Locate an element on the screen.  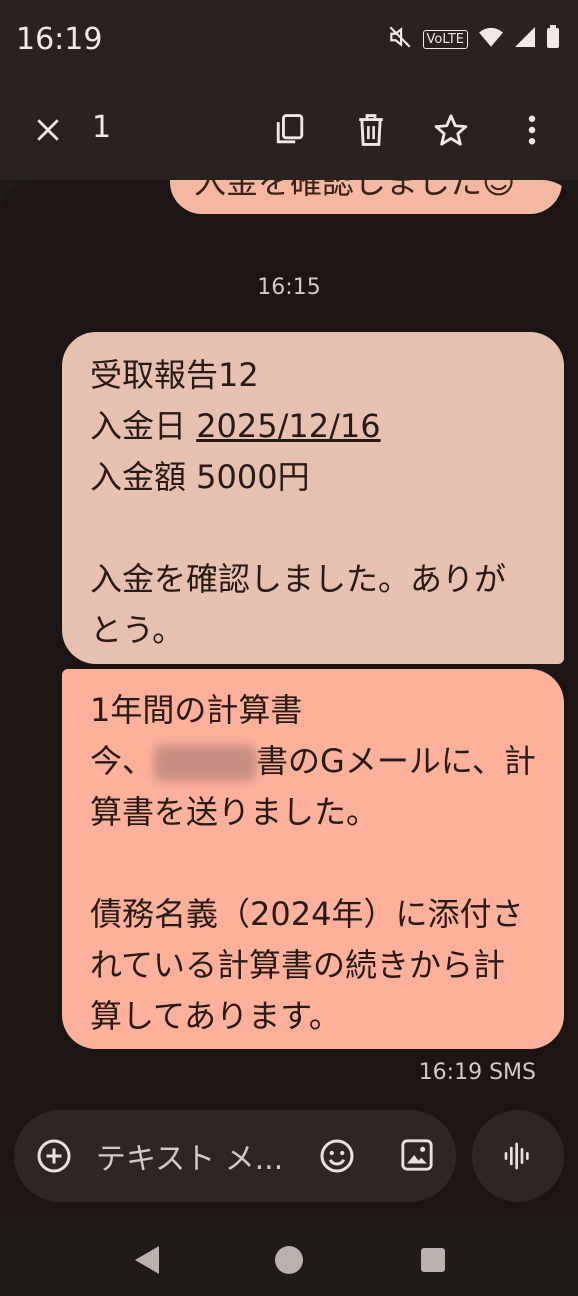
recents-square-icon is located at coordinates (433, 1260).